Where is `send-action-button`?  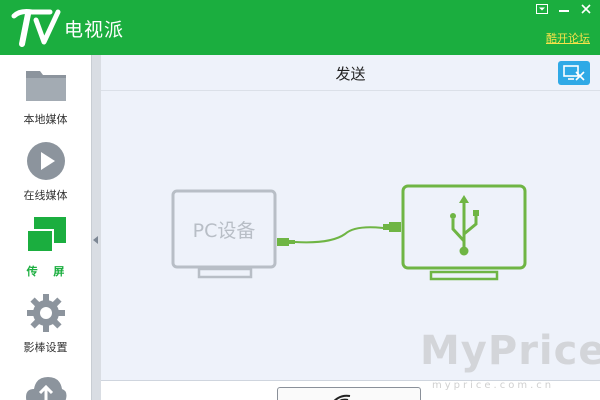
send-action-button is located at coordinates (349, 393).